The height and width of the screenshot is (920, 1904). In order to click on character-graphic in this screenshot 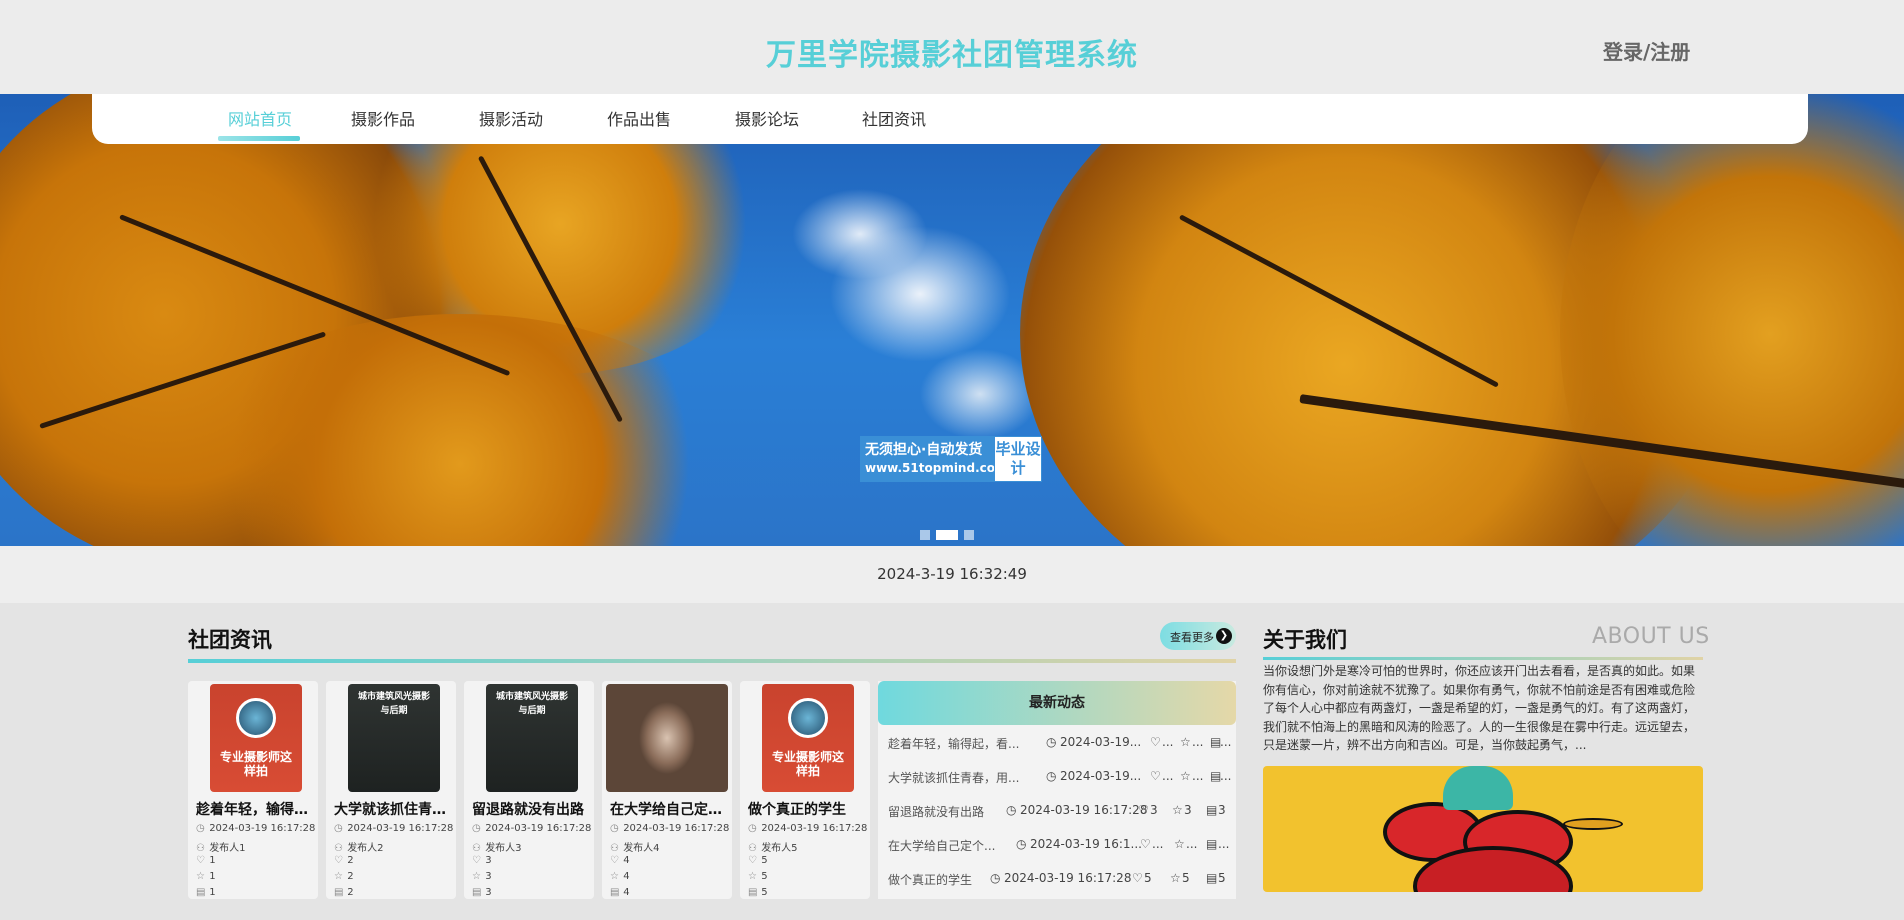, I will do `click(1478, 788)`.